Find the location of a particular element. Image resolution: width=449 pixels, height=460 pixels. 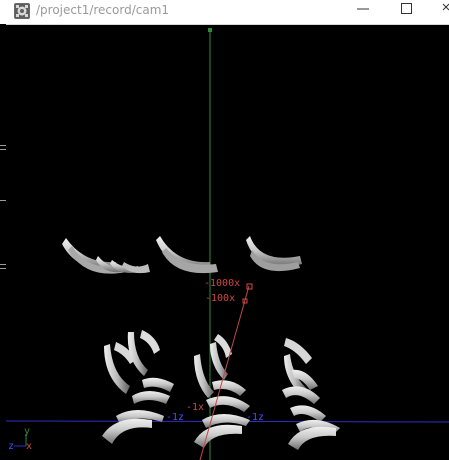

y-axis-marker is located at coordinates (210, 30).